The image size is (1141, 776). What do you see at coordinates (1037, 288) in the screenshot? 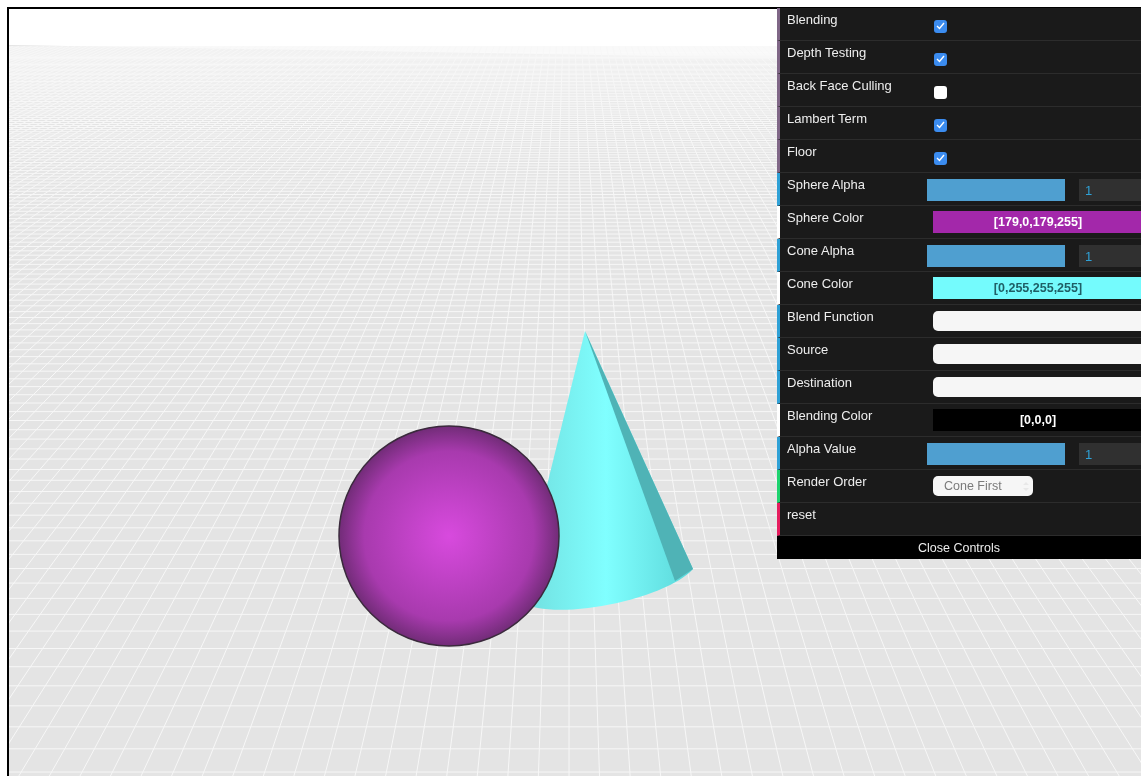
I see `color-field: [0,255,255,255]` at bounding box center [1037, 288].